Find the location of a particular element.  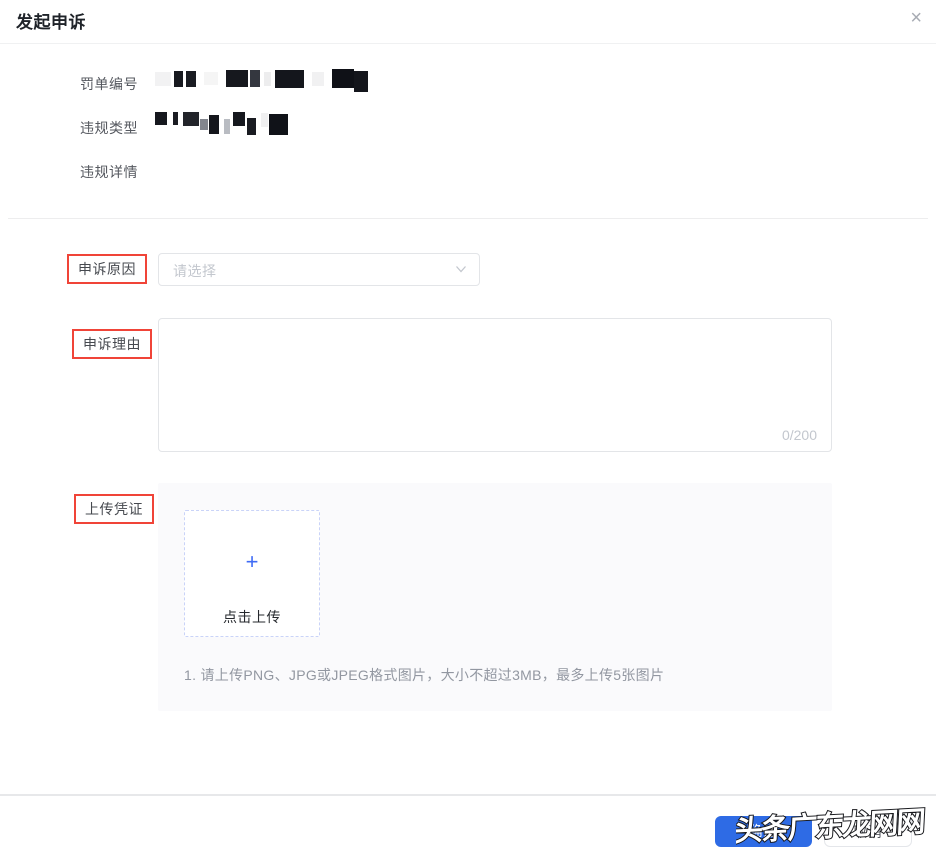

appeal-reason-select: 请选择 is located at coordinates (319, 269).